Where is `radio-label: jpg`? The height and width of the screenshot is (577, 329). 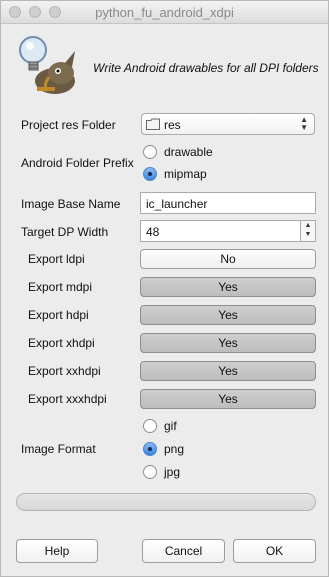
radio-label: jpg is located at coordinates (172, 472).